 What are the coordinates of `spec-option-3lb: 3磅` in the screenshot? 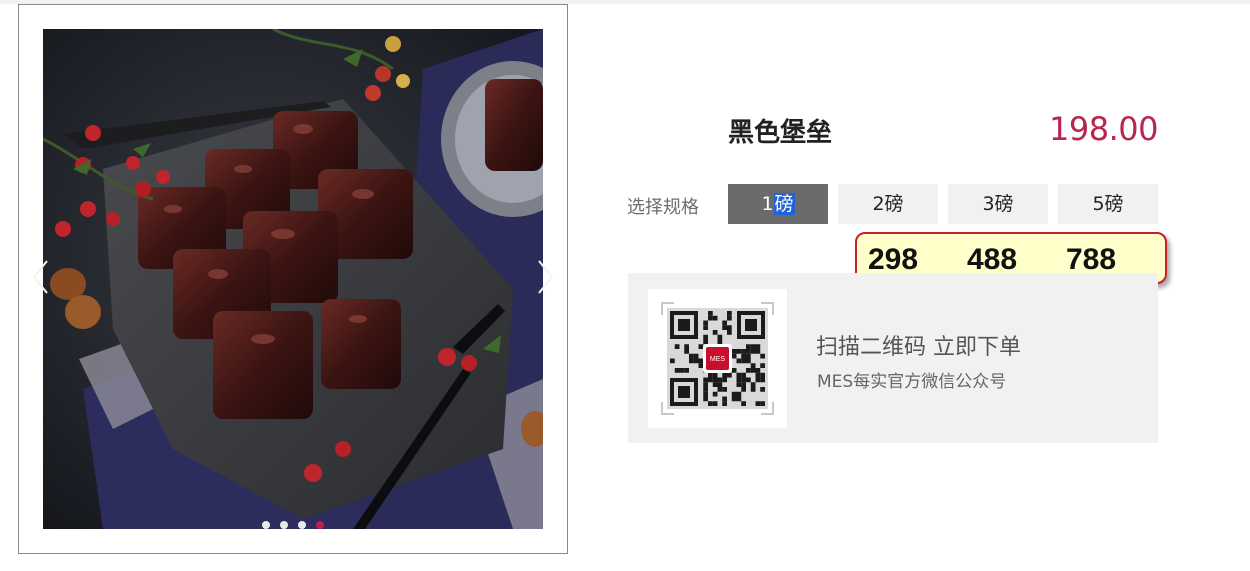 It's located at (998, 204).